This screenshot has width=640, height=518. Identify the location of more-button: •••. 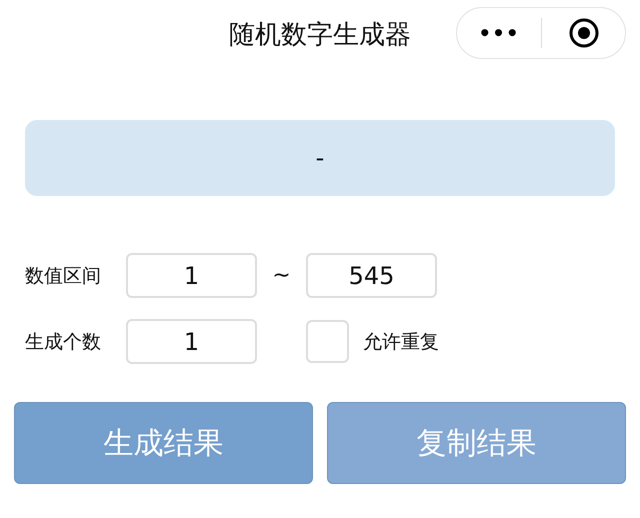
(499, 33).